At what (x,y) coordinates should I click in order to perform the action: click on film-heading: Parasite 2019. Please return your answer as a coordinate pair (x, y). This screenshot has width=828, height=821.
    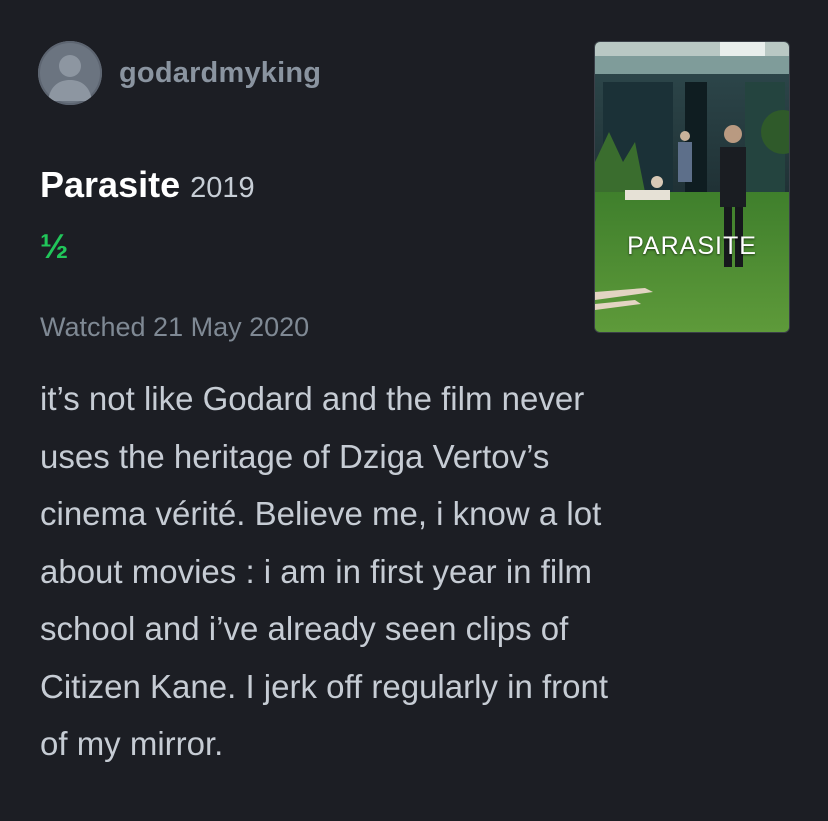
    Looking at the image, I should click on (147, 185).